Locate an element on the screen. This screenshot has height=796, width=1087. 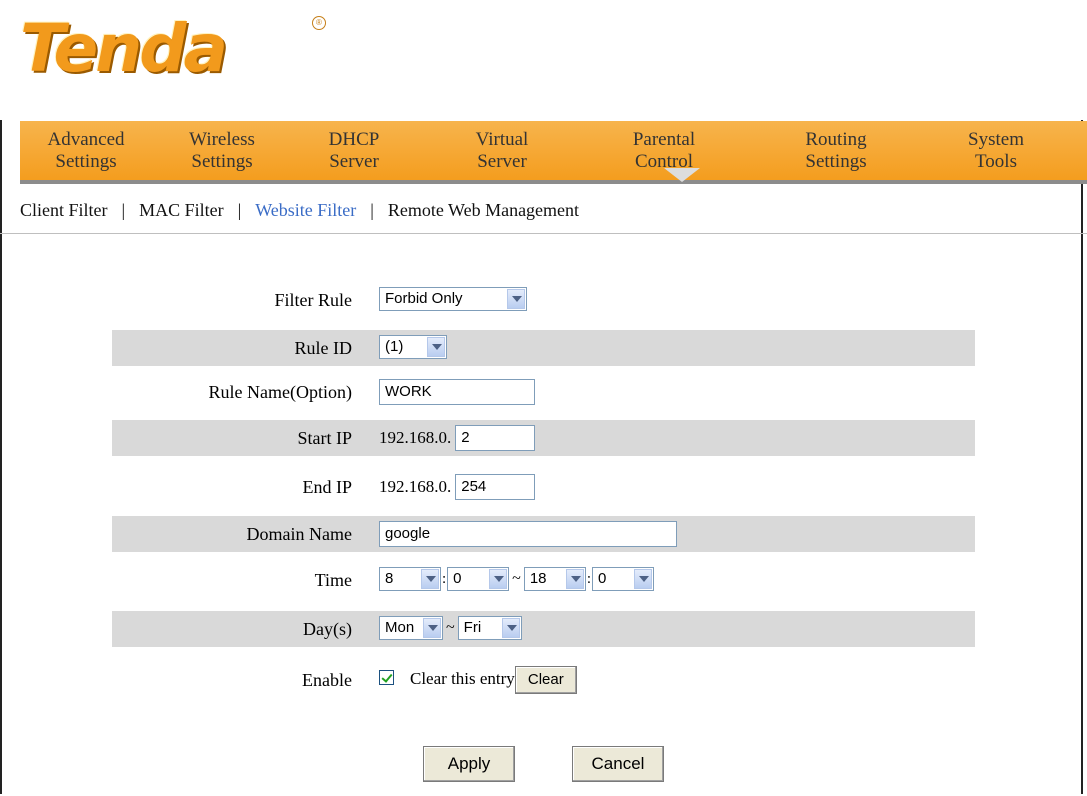
start-hour-value: 8 is located at coordinates (389, 578).